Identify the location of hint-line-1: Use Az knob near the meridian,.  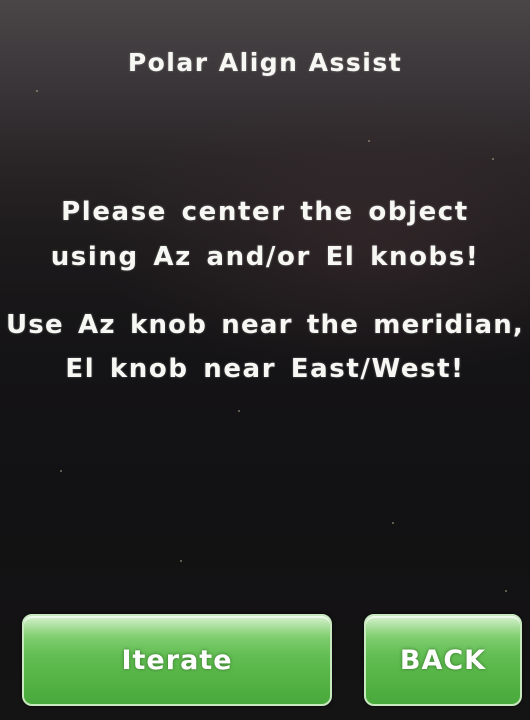
(264, 325).